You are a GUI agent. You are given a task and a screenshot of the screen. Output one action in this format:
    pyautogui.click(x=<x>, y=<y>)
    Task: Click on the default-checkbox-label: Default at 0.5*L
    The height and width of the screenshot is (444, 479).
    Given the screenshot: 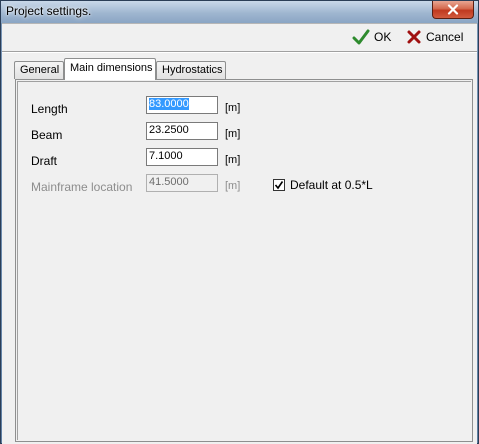 What is the action you would take?
    pyautogui.click(x=331, y=185)
    